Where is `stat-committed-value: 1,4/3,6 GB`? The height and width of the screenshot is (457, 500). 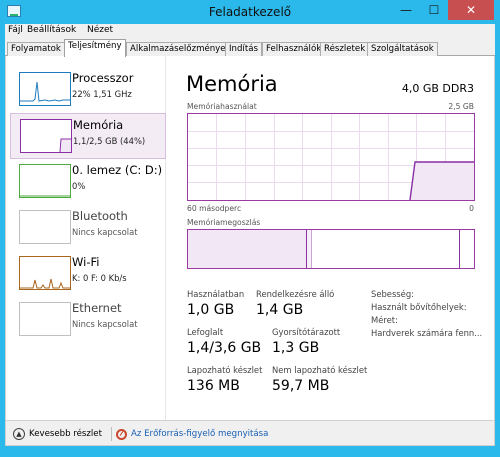 stat-committed-value: 1,4/3,6 GB is located at coordinates (224, 348).